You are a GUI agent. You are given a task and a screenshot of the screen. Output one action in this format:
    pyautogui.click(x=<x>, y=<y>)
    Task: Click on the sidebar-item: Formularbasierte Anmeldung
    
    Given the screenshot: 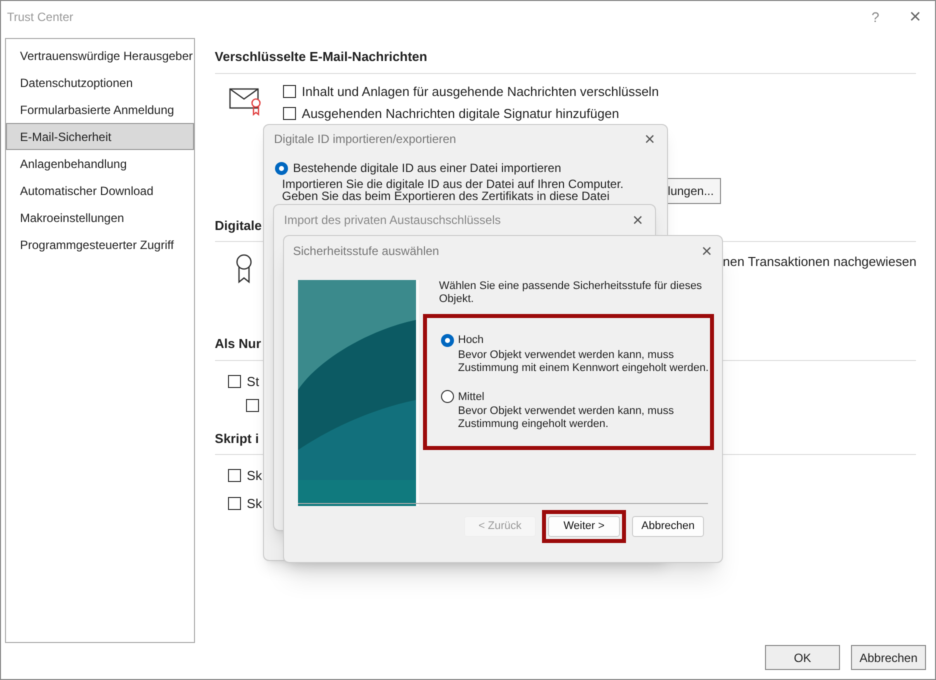 What is the action you would take?
    pyautogui.click(x=100, y=109)
    